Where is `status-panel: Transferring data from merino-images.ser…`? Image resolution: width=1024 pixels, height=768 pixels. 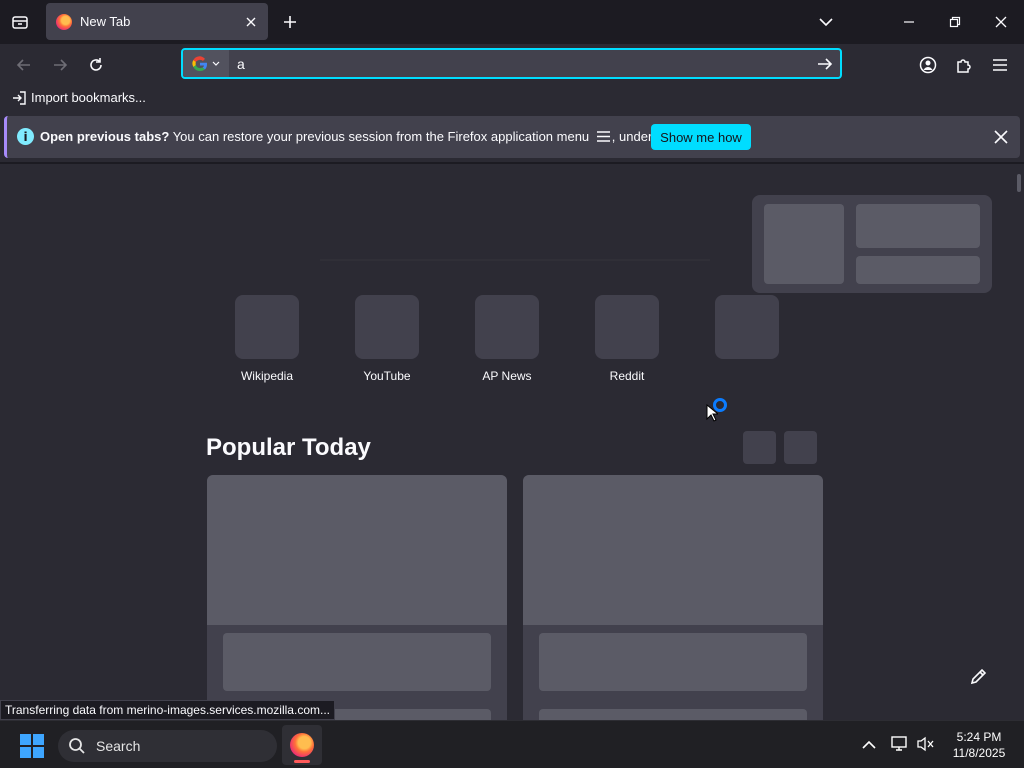
status-panel: Transferring data from merino-images.ser… is located at coordinates (167, 710).